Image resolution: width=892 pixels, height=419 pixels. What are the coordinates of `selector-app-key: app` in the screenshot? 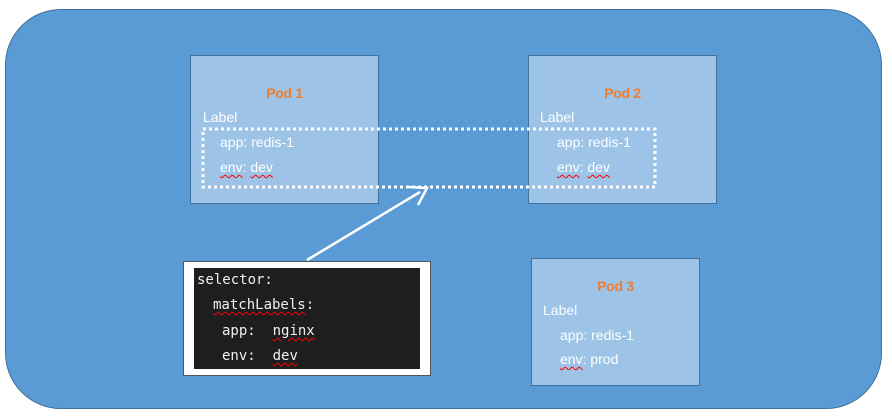 It's located at (235, 331).